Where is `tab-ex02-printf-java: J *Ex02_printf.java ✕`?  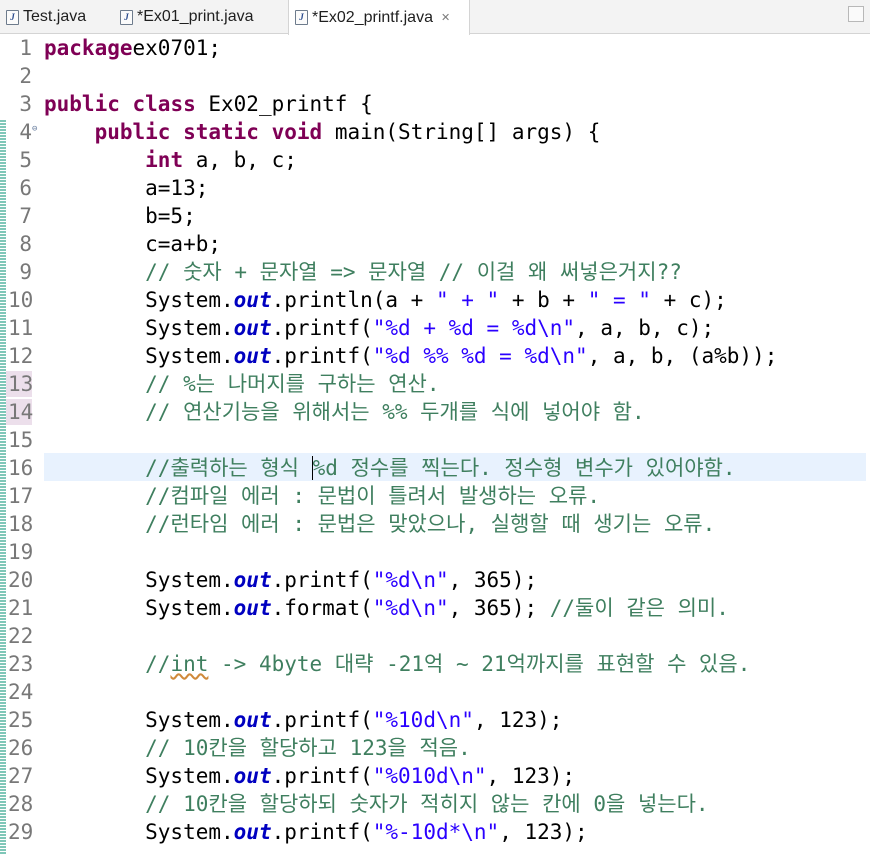 tab-ex02-printf-java: J *Ex02_printf.java ✕ is located at coordinates (379, 17).